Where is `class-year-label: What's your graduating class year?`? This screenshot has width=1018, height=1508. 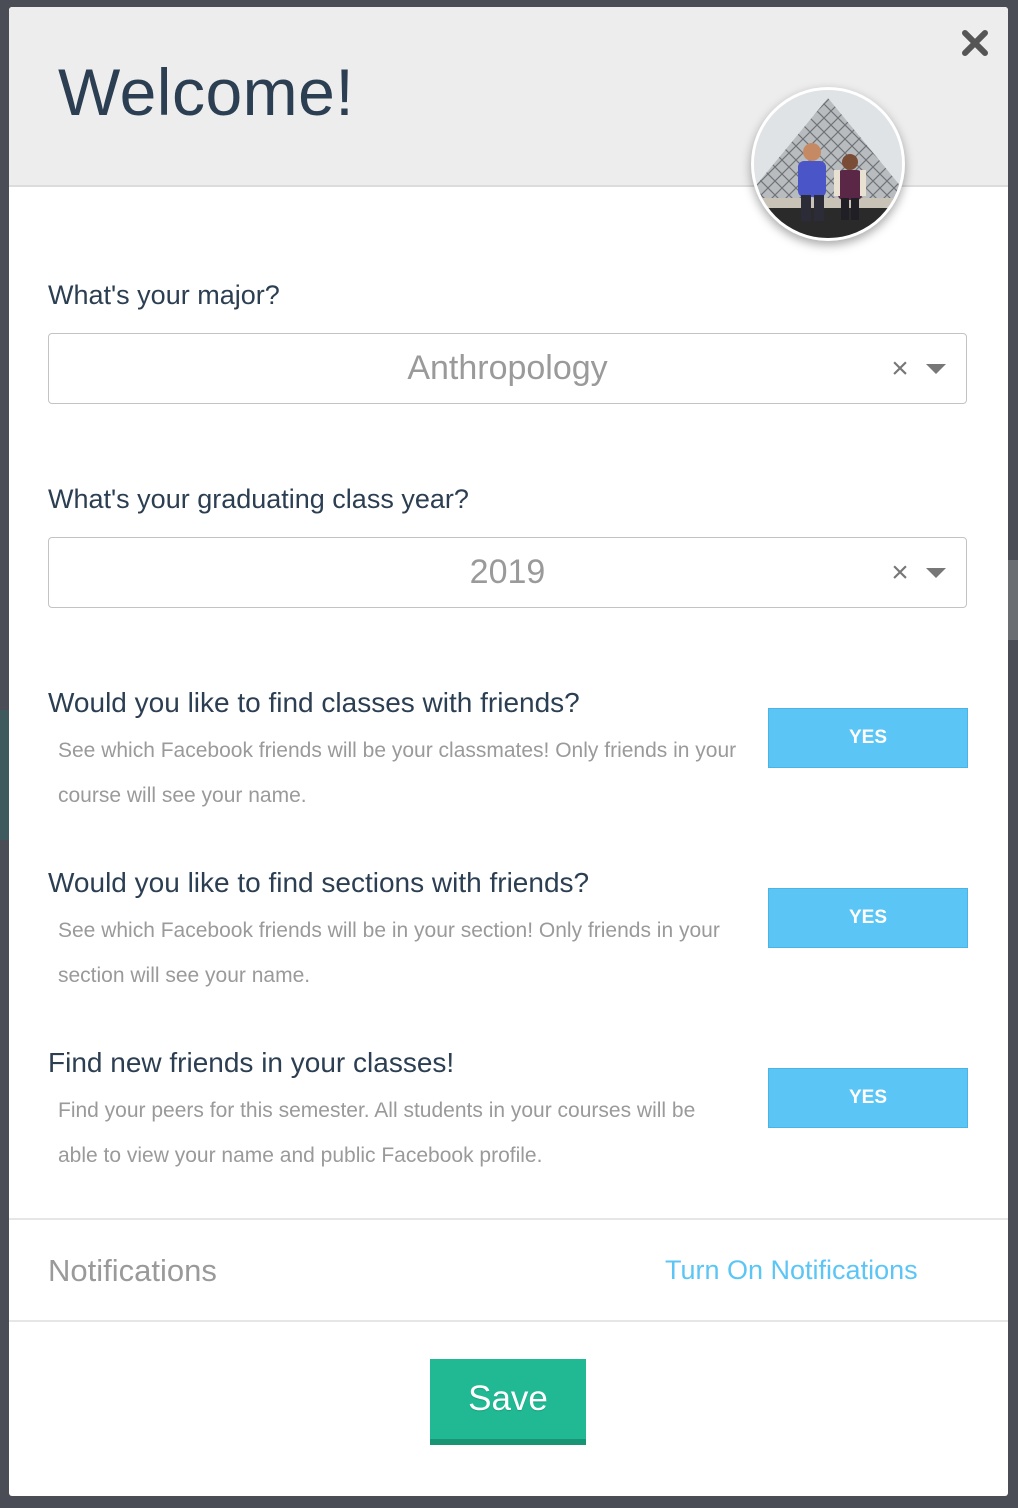
class-year-label: What's your graduating class year? is located at coordinates (258, 499).